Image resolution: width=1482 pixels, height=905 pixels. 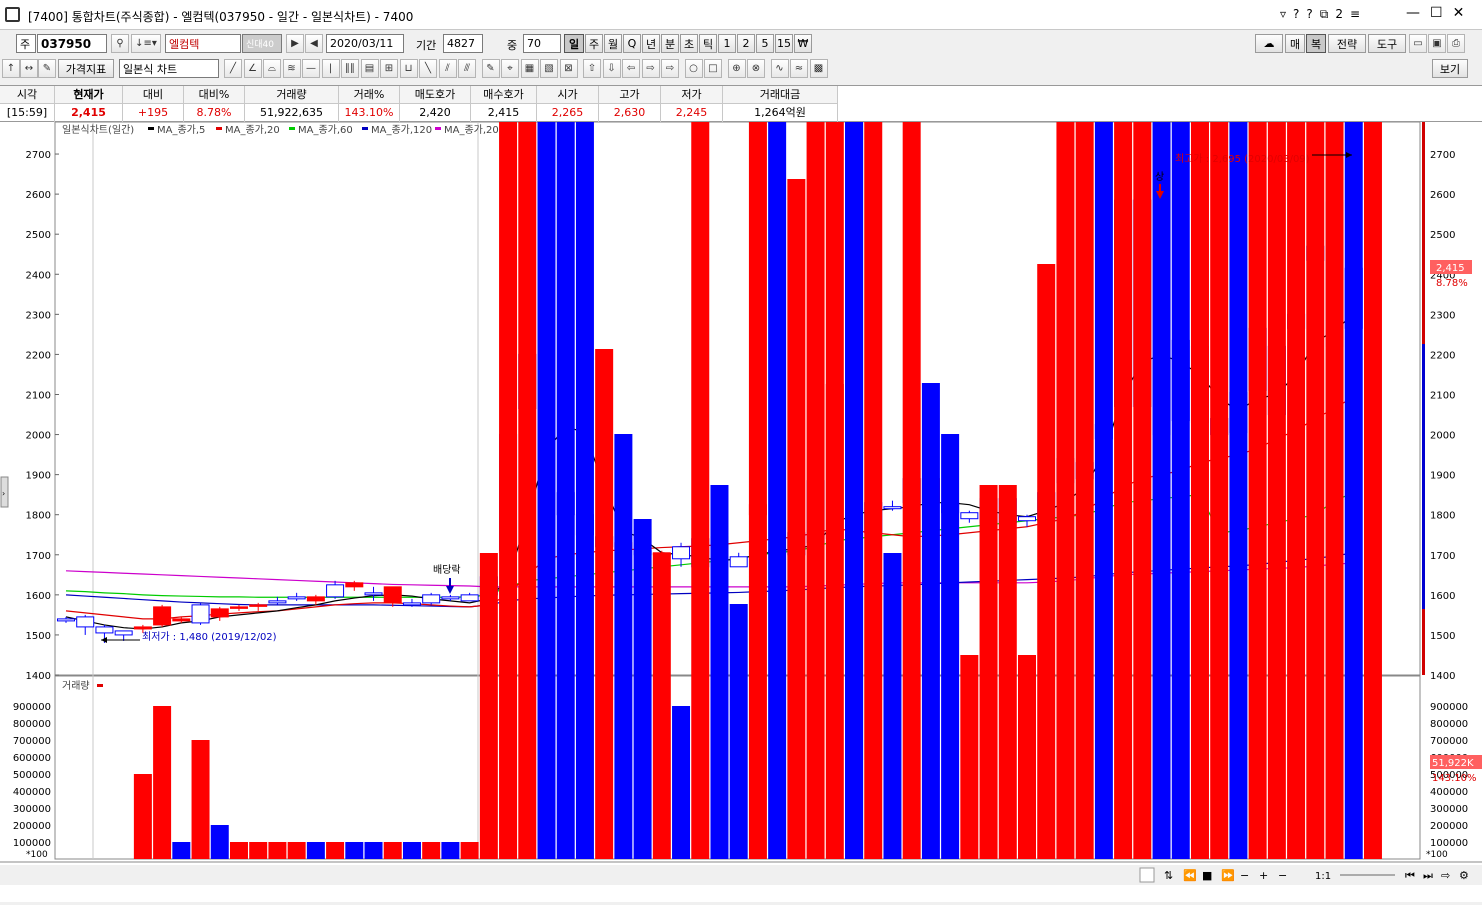 I want to click on interval-2-button: 2, so click(x=746, y=43).